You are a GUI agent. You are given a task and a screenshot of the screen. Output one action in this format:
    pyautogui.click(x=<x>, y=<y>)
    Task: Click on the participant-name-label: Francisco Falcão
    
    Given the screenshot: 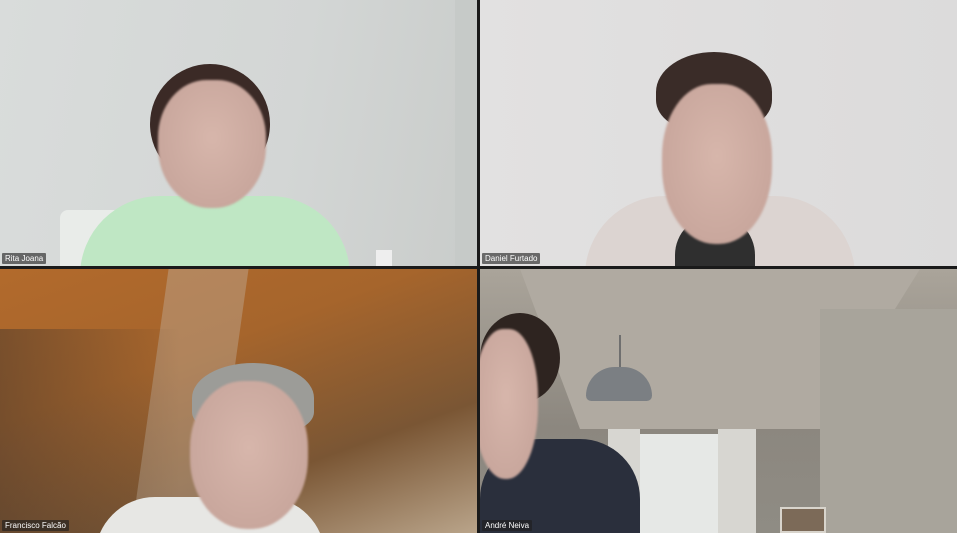 What is the action you would take?
    pyautogui.click(x=35, y=525)
    